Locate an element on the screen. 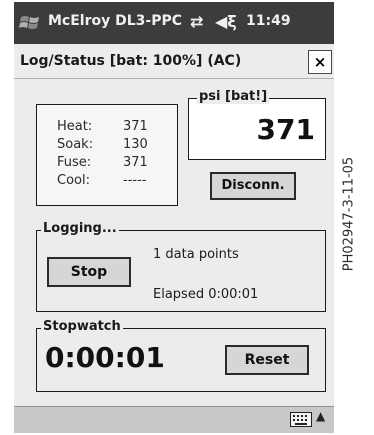 The width and height of the screenshot is (374, 435). status-icons: ⇄ ◀ξ is located at coordinates (213, 21).